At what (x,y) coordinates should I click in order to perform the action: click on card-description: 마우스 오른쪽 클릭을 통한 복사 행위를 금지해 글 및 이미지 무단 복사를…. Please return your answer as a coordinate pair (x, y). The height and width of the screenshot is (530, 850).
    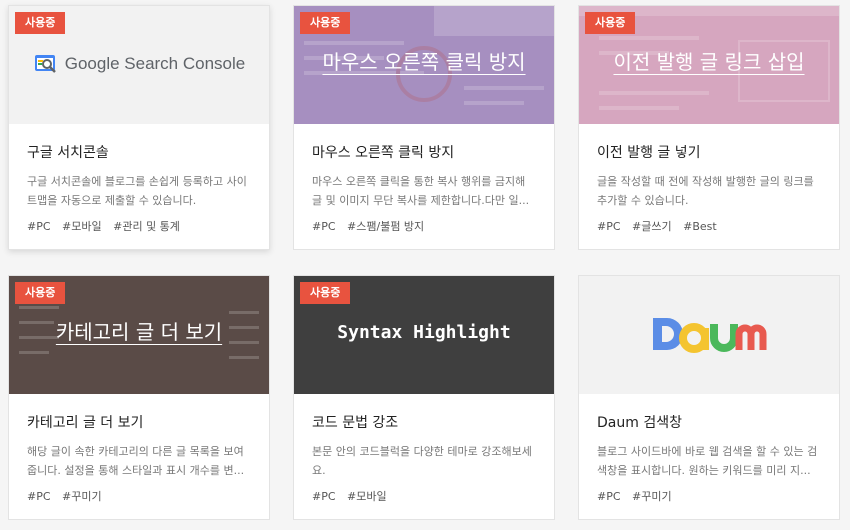
    Looking at the image, I should click on (421, 191).